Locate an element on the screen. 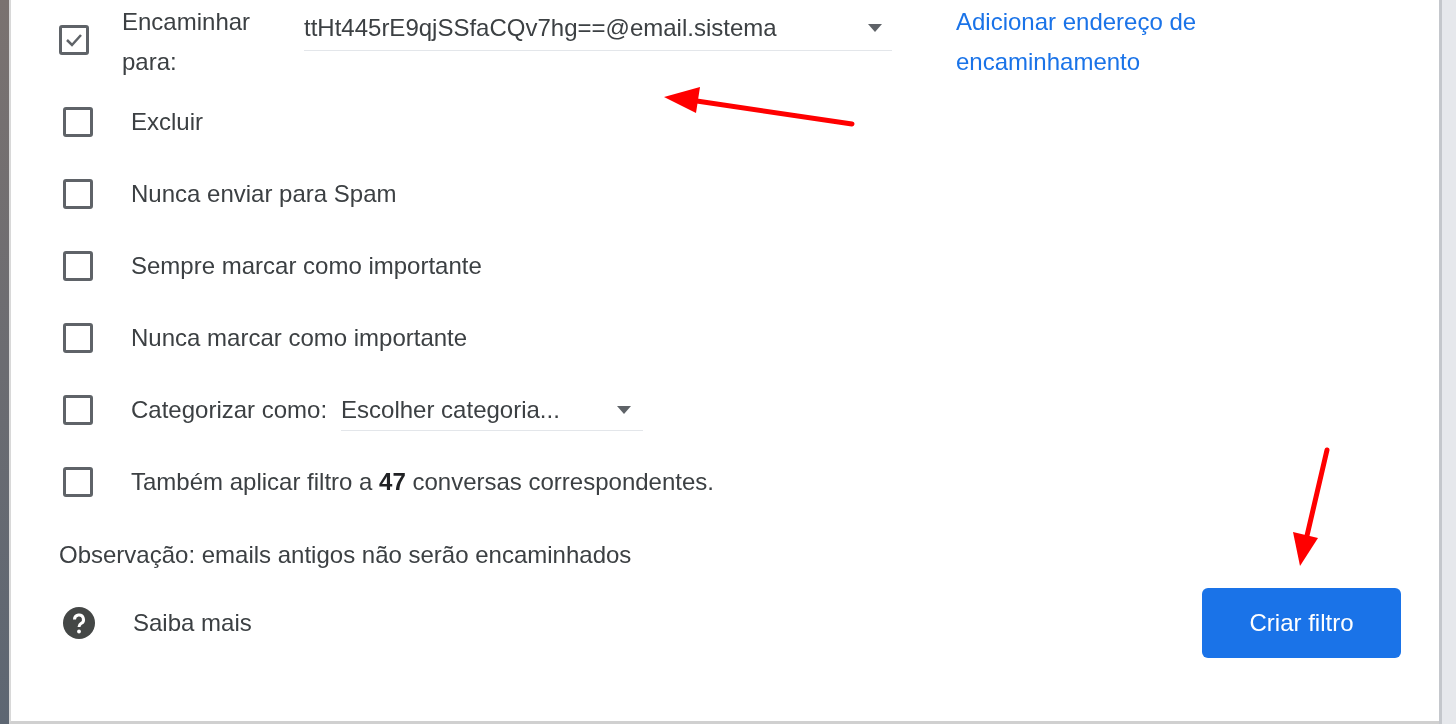 The image size is (1456, 724). learn-more-link: Saiba mais is located at coordinates (192, 623).